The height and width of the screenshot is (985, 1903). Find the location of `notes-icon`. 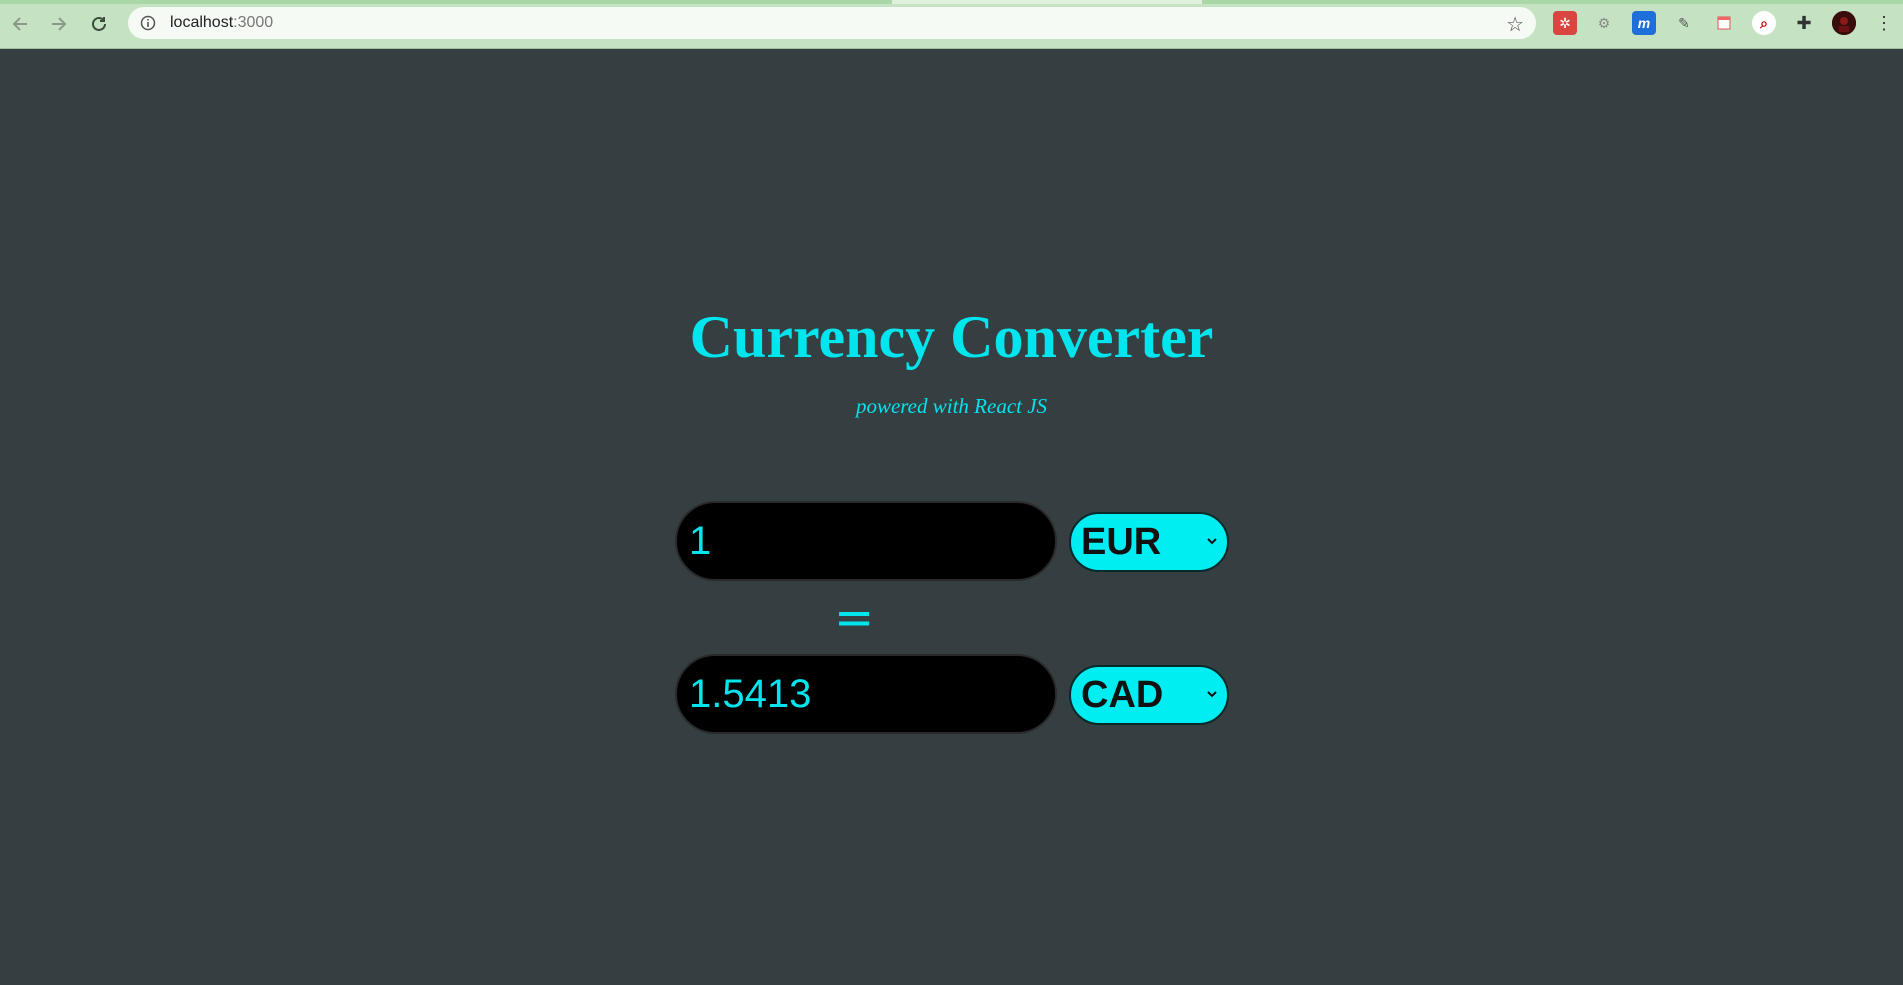

notes-icon is located at coordinates (1724, 23).